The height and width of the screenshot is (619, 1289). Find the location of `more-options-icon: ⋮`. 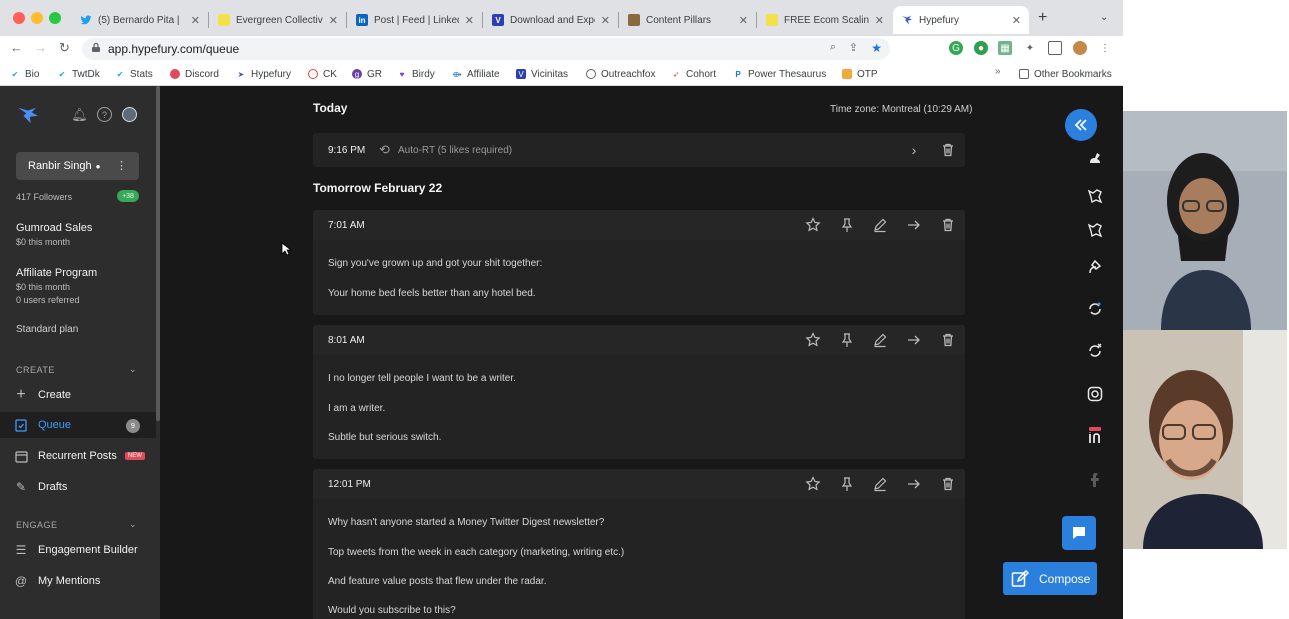

more-options-icon: ⋮ is located at coordinates (121, 165).